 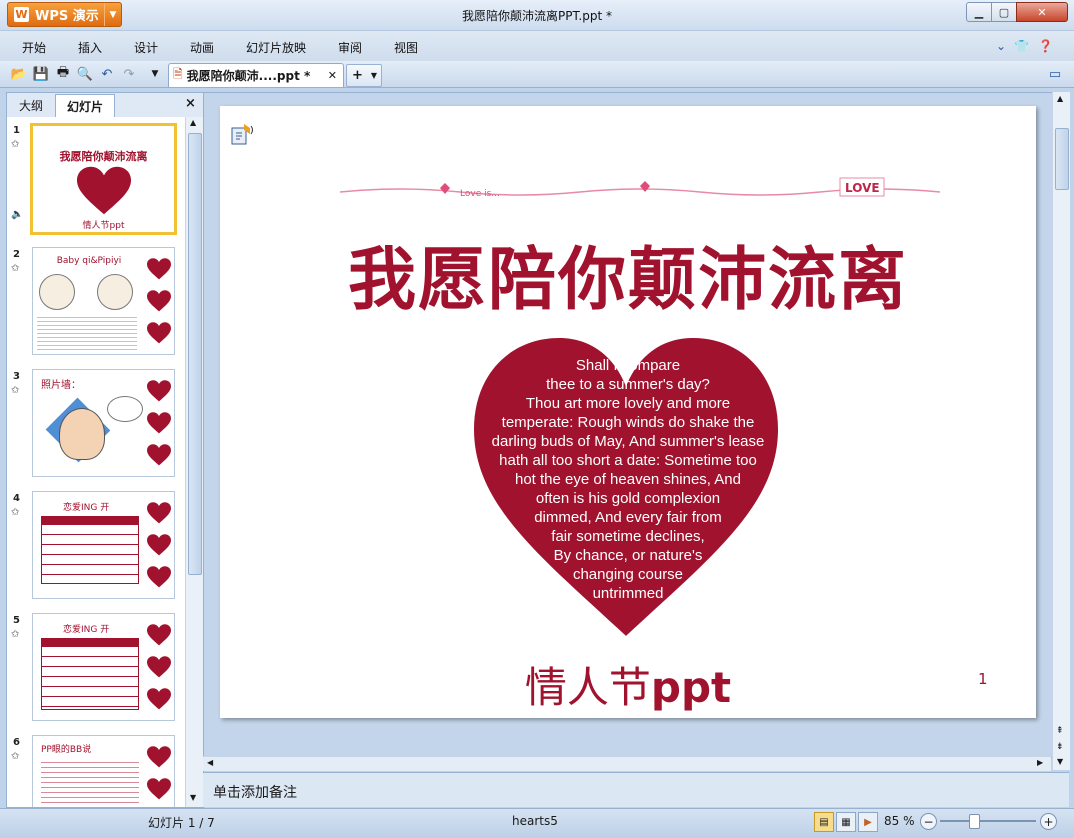 I want to click on thumbnail-scrollbar: ▲ ▼, so click(x=194, y=462).